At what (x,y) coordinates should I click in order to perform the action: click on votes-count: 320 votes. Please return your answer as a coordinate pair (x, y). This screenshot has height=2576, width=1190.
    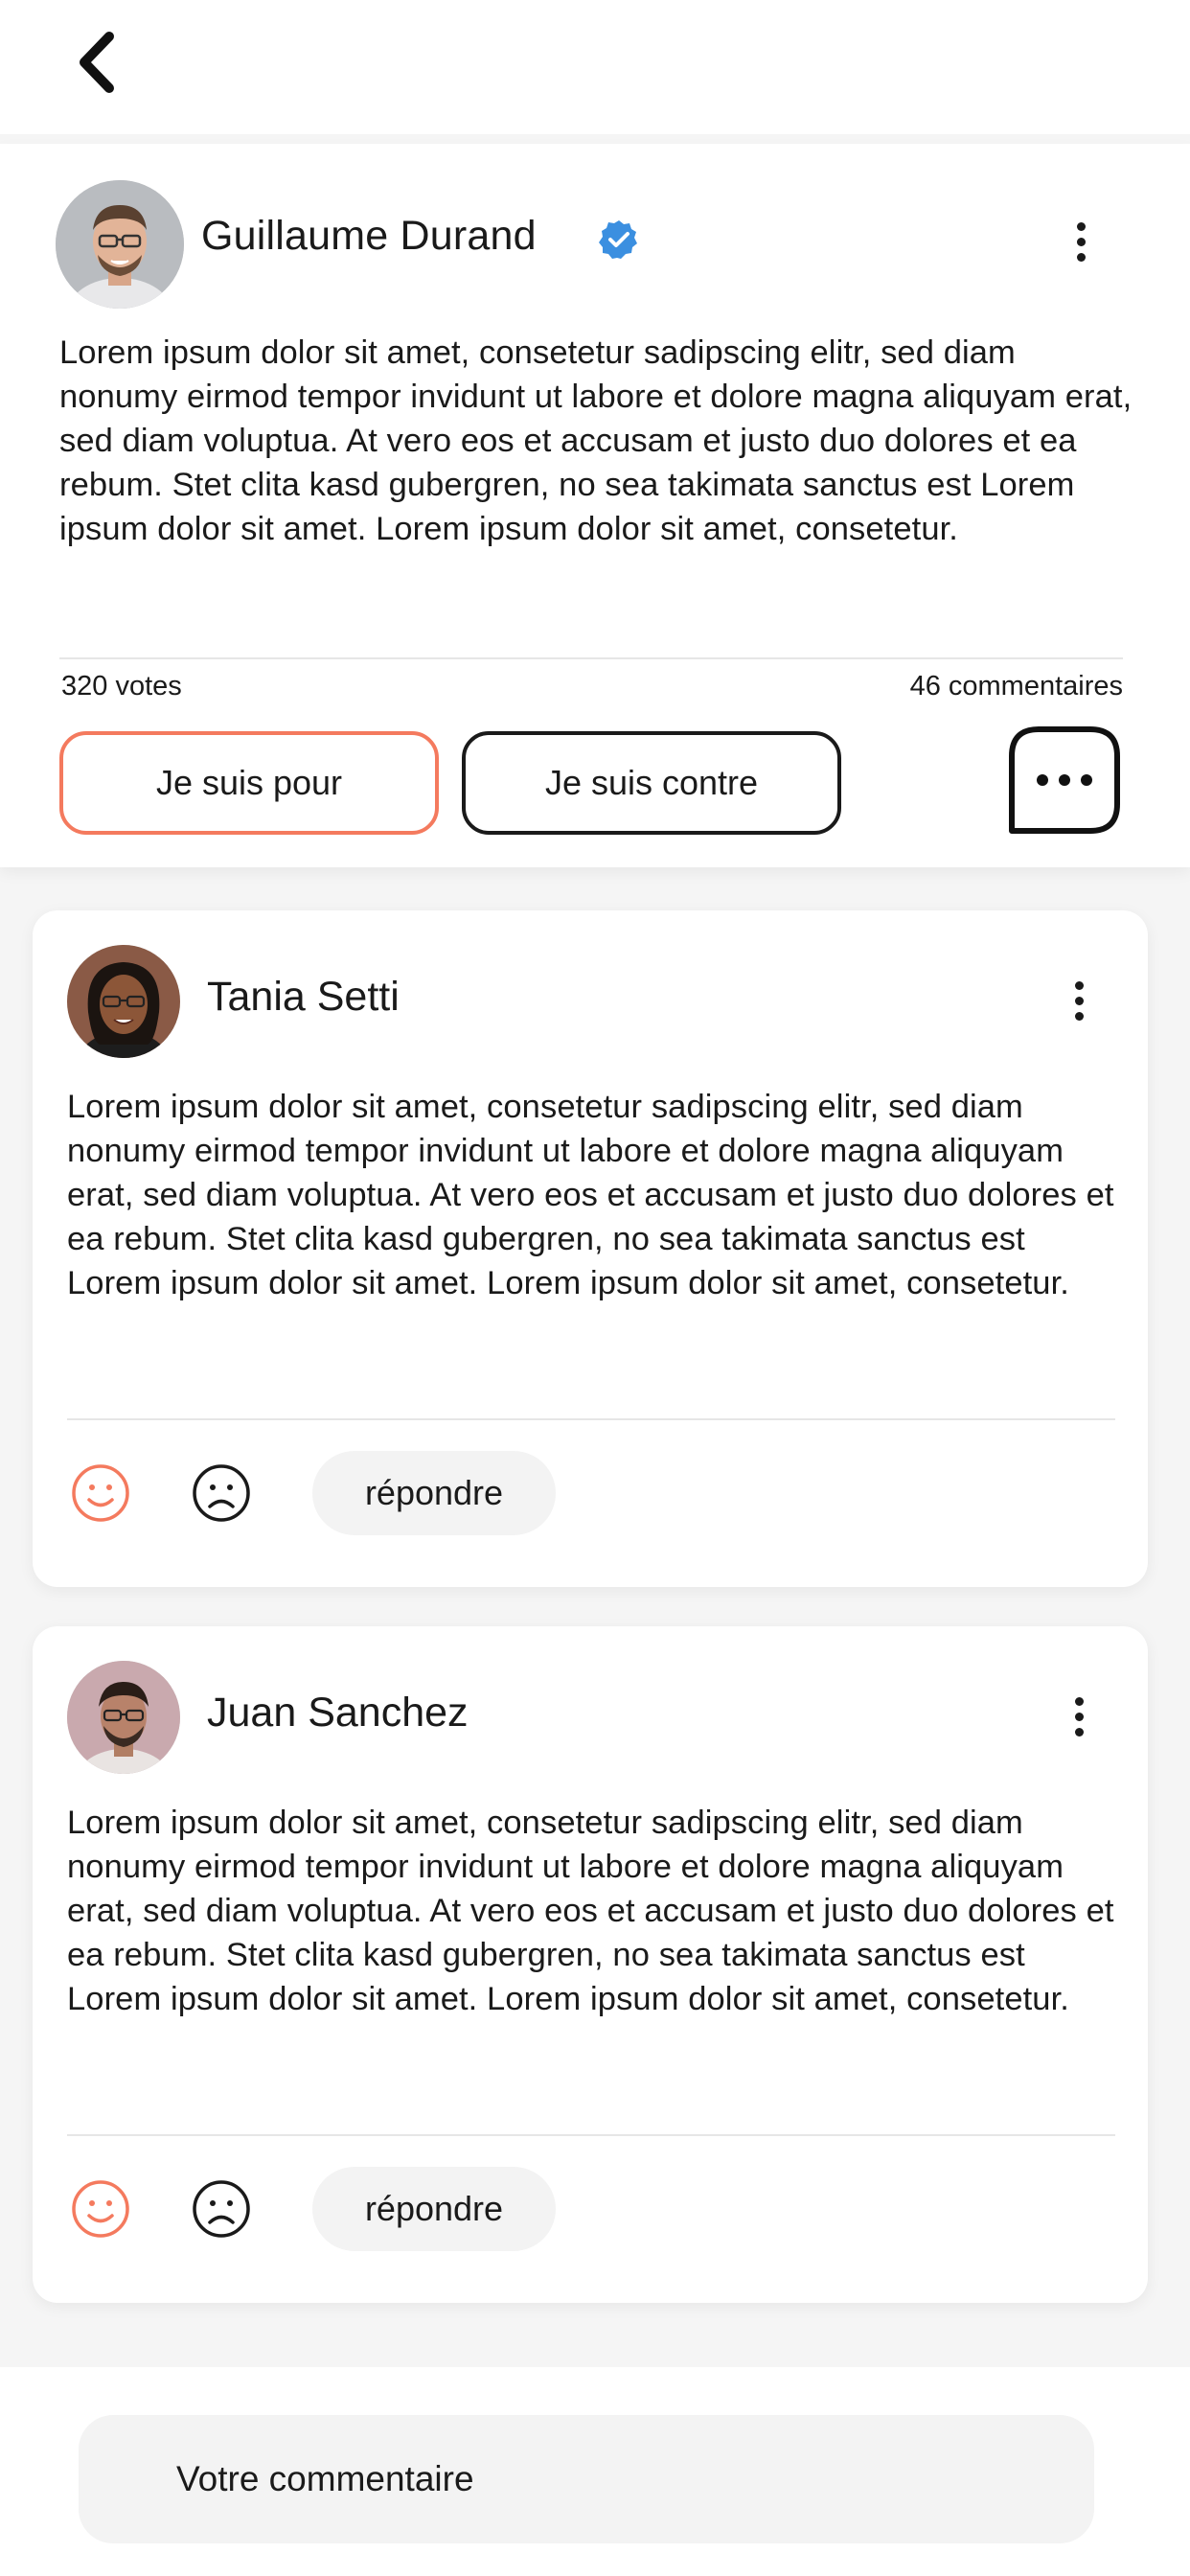
    Looking at the image, I should click on (122, 686).